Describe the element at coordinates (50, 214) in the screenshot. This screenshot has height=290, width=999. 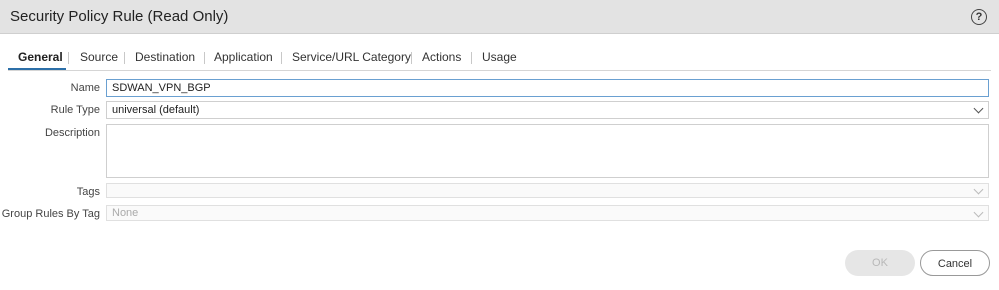
I see `group-rules-label: Group Rules By Tag` at that location.